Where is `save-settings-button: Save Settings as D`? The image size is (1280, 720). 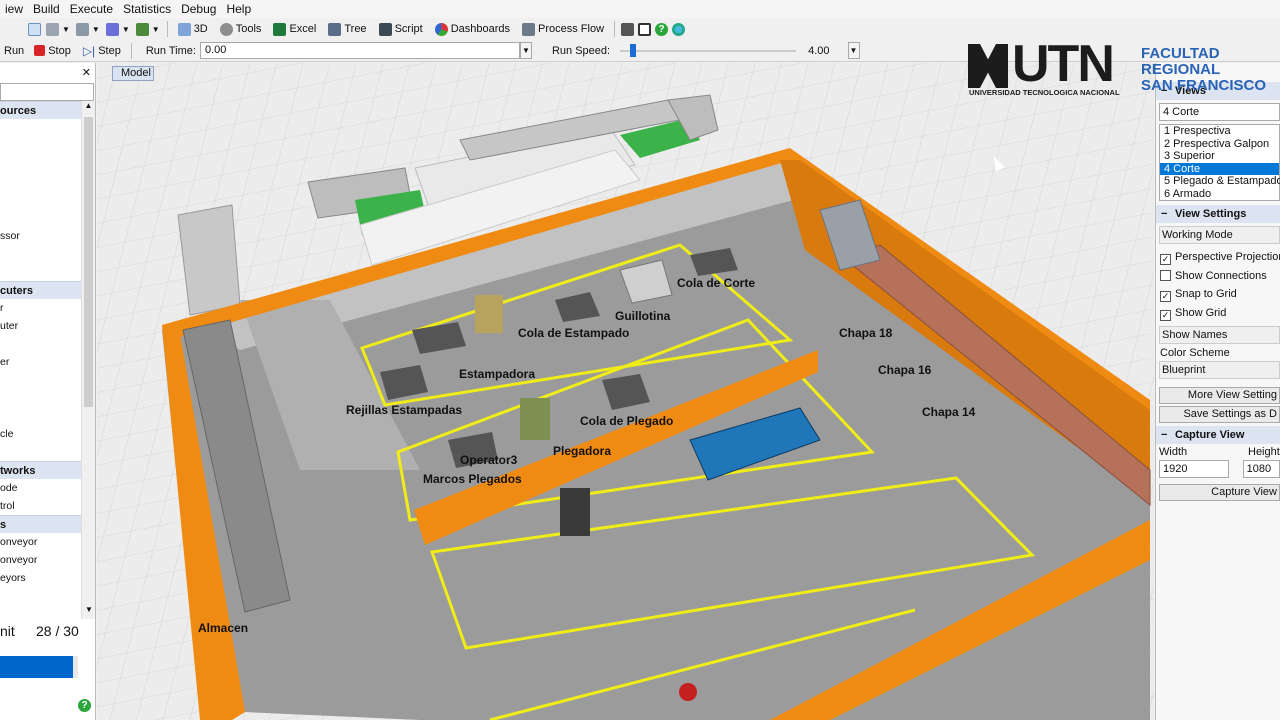
save-settings-button: Save Settings as D is located at coordinates (1219, 414).